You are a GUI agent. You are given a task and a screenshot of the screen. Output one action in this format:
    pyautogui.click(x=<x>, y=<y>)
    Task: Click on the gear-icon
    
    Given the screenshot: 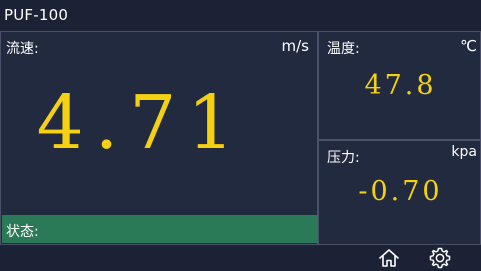 What is the action you would take?
    pyautogui.click(x=440, y=258)
    